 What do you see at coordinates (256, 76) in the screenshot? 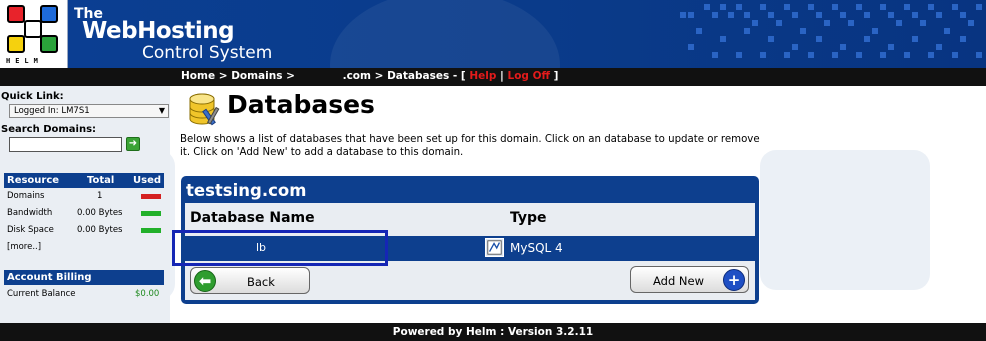
I see `breadcrumb-domains: Domains` at bounding box center [256, 76].